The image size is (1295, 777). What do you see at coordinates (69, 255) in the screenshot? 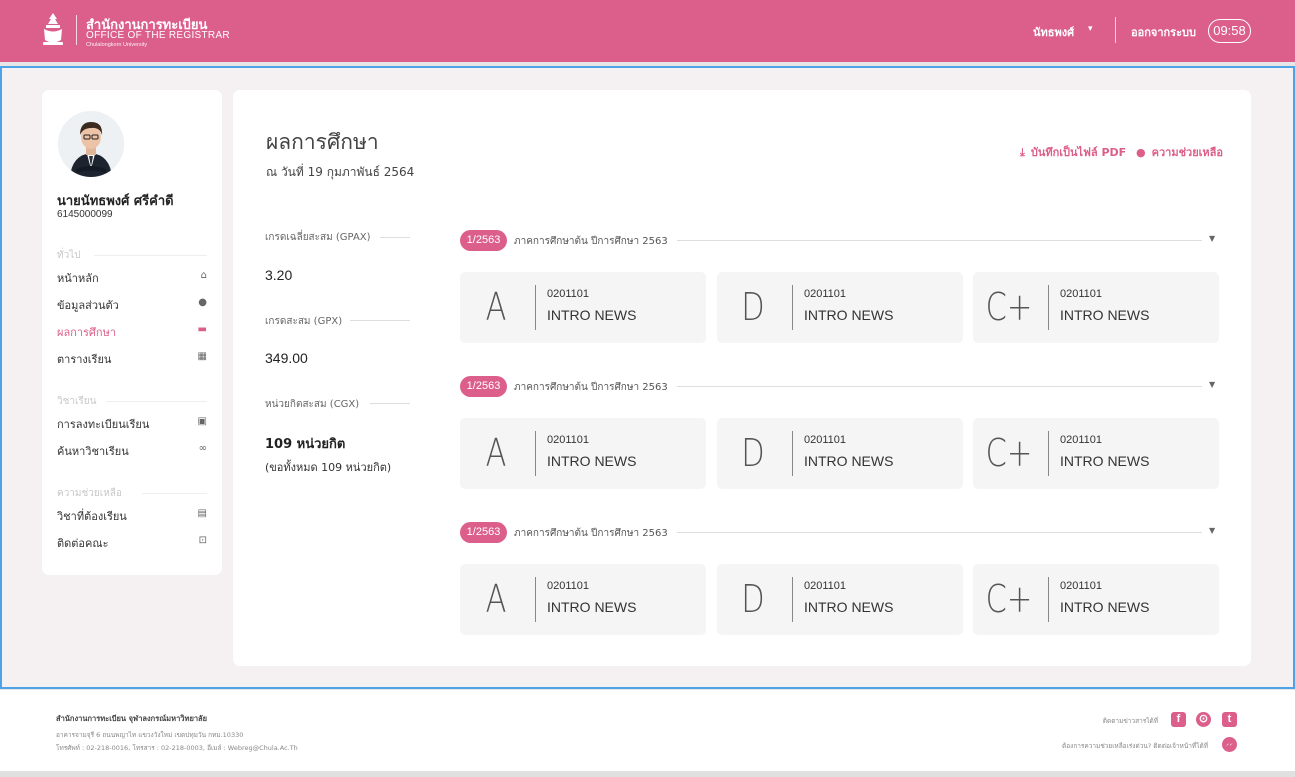
I see `sidebar-section-general: ทั่วไป` at bounding box center [69, 255].